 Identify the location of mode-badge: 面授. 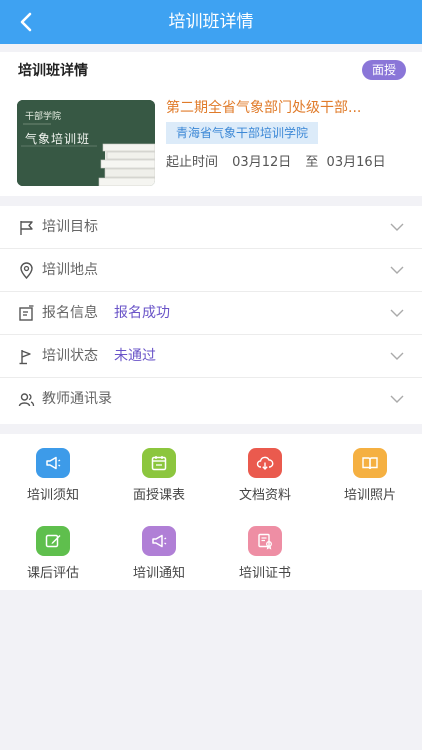
(383, 70).